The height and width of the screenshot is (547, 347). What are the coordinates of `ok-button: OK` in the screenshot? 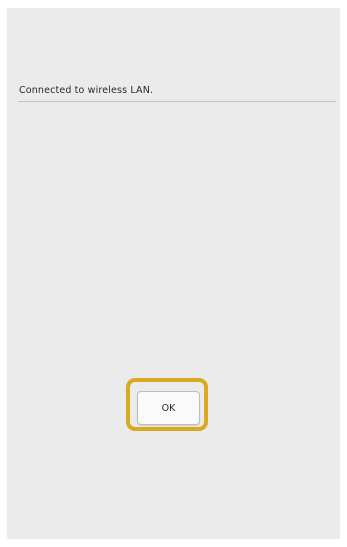 It's located at (168, 408).